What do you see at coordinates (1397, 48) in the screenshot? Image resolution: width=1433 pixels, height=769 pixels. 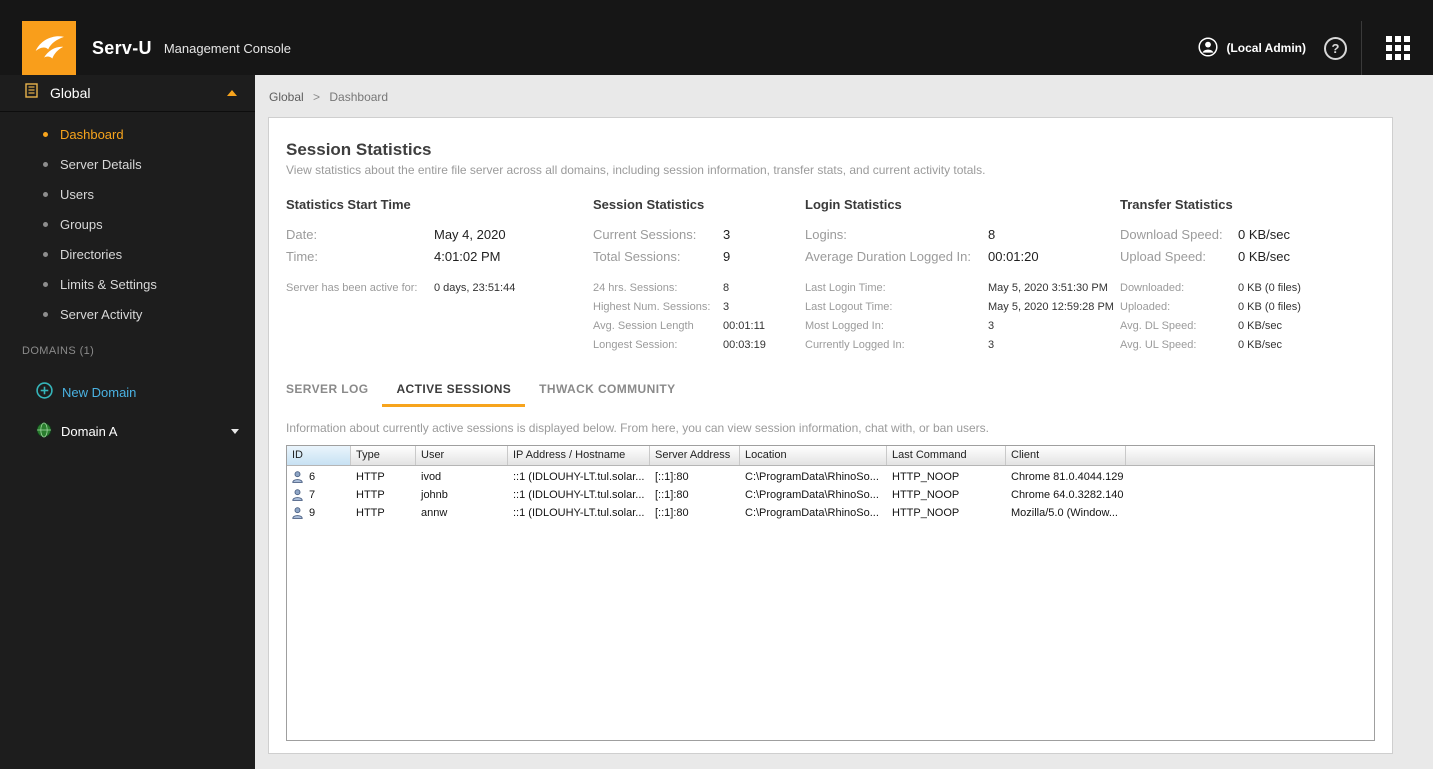 I see `app-grid-button` at bounding box center [1397, 48].